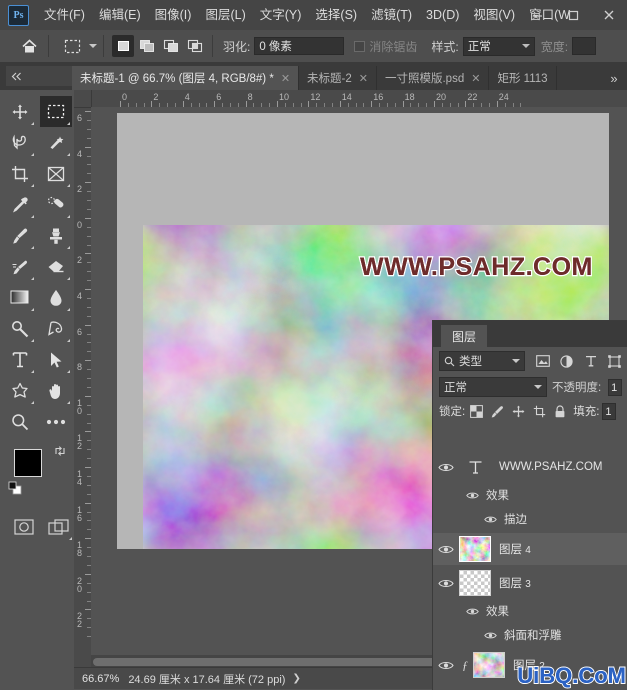 This screenshot has height=690, width=627. I want to click on layer-row-text: WWW.PSAHZ.COM, so click(530, 467).